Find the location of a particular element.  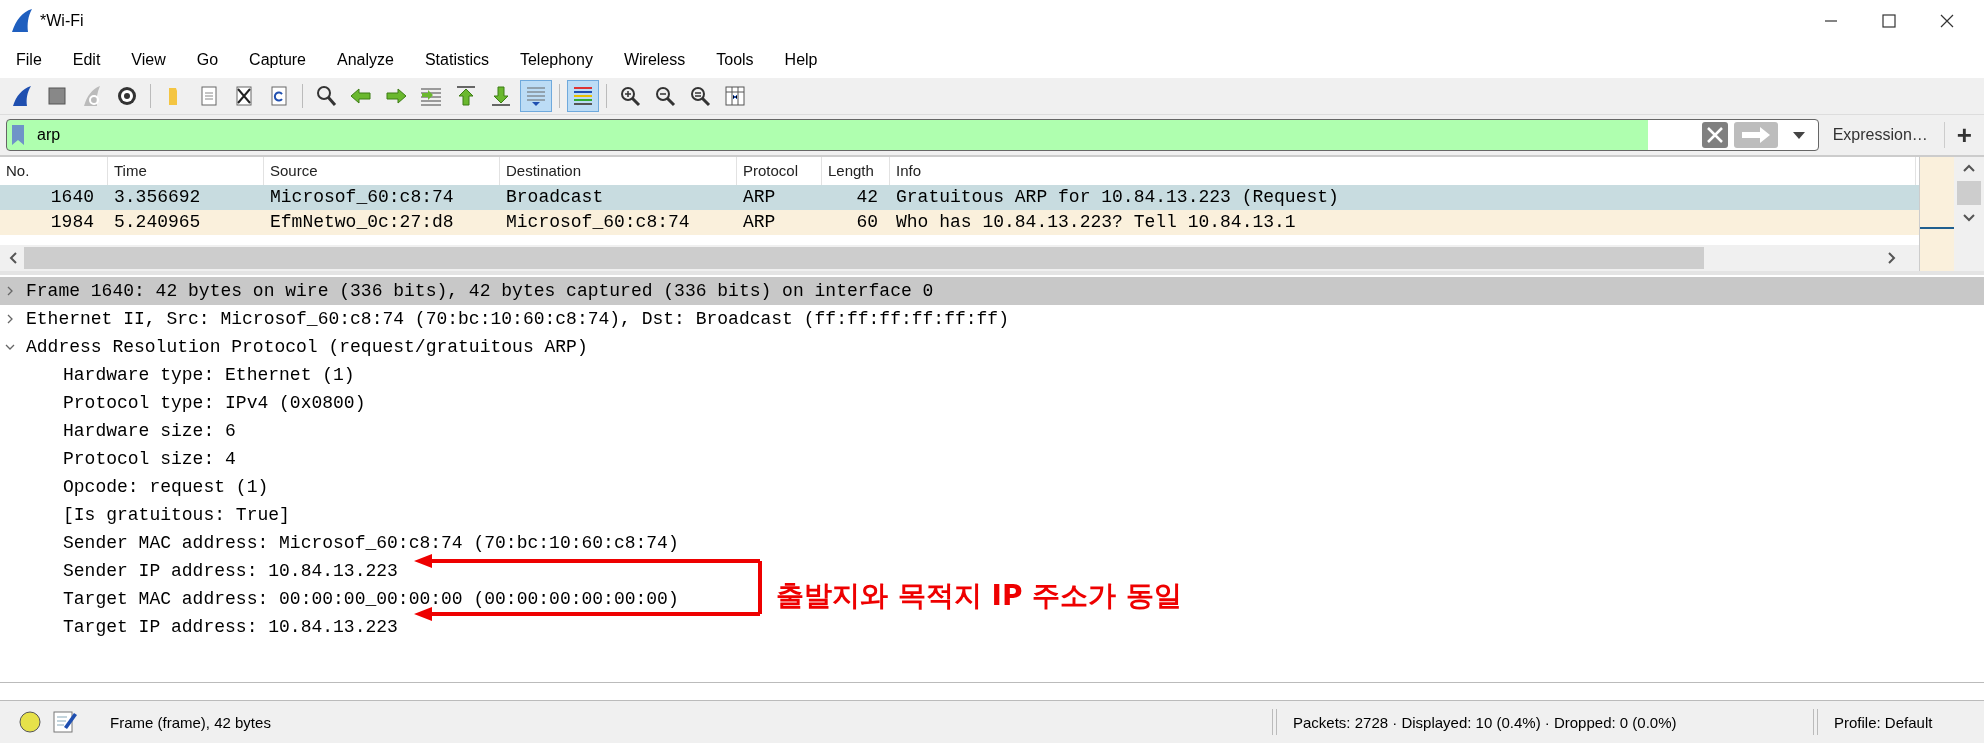

packet-count-text: Packets: 2728 · Displayed: 10 (0.4%) · Dropped: 0 (0.0%) is located at coordinates (1485, 722).